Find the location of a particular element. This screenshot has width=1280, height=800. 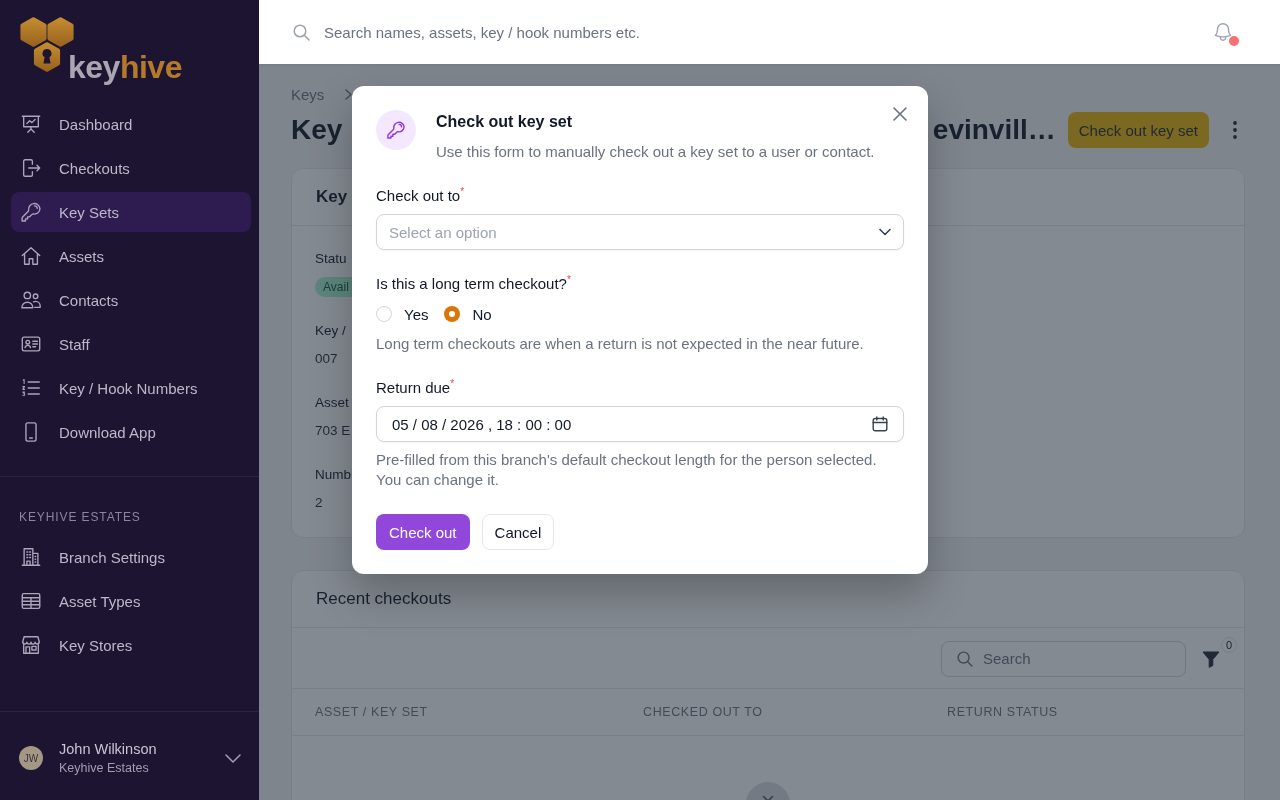

nav-item: Key Sets is located at coordinates (131, 212).